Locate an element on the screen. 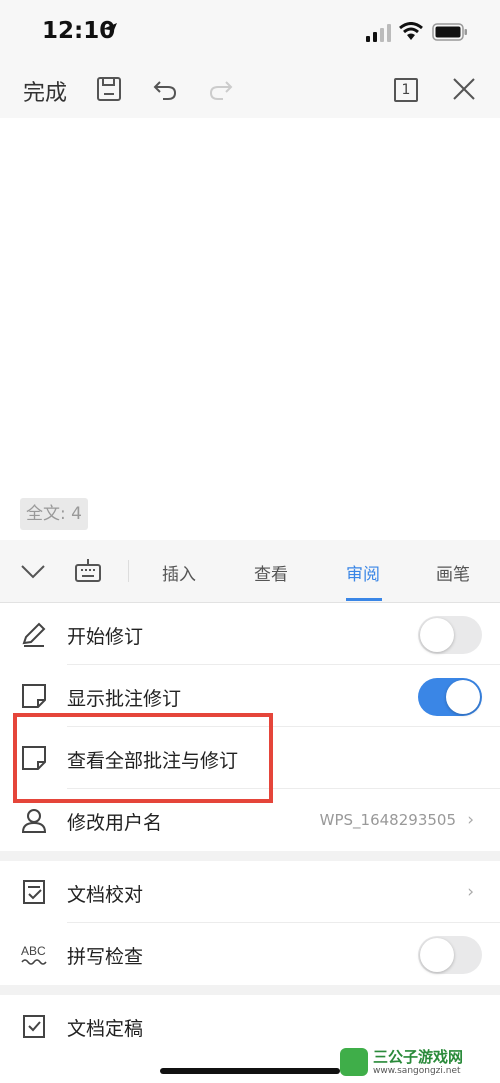  show-comments-label: 显示批注修订 is located at coordinates (124, 699).